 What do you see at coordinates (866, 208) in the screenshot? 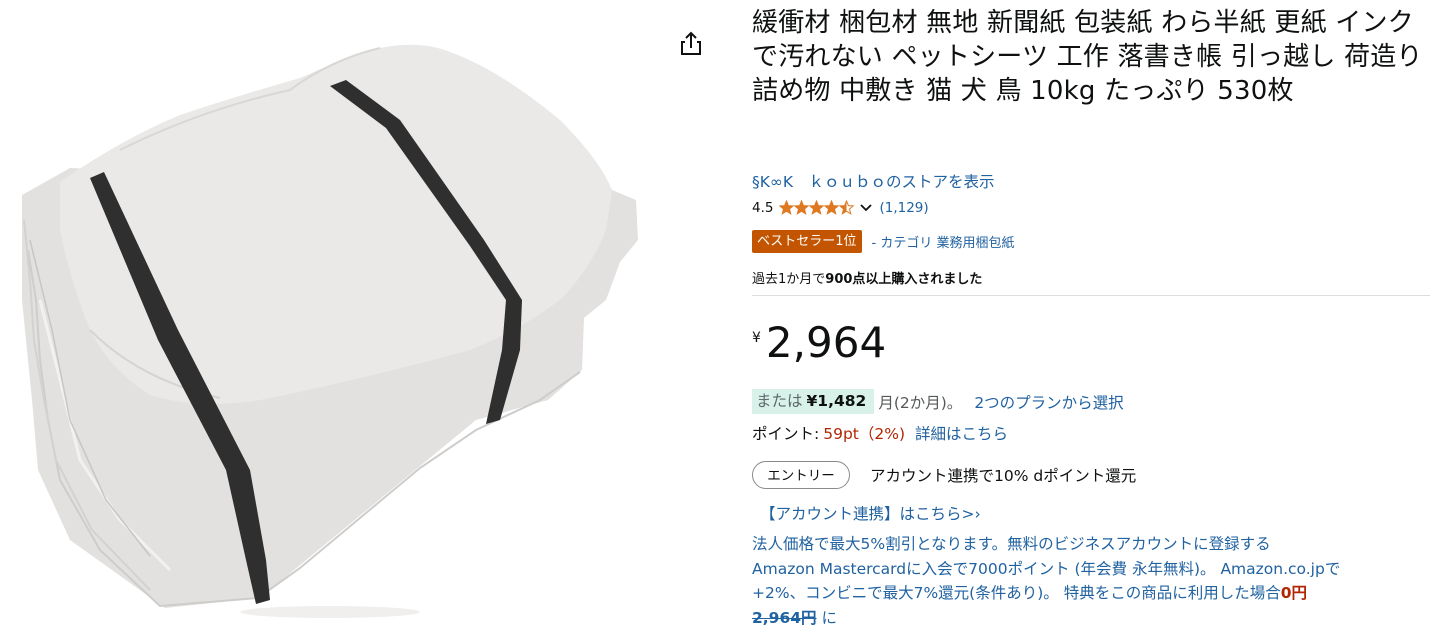
I see `chevron-down-icon` at bounding box center [866, 208].